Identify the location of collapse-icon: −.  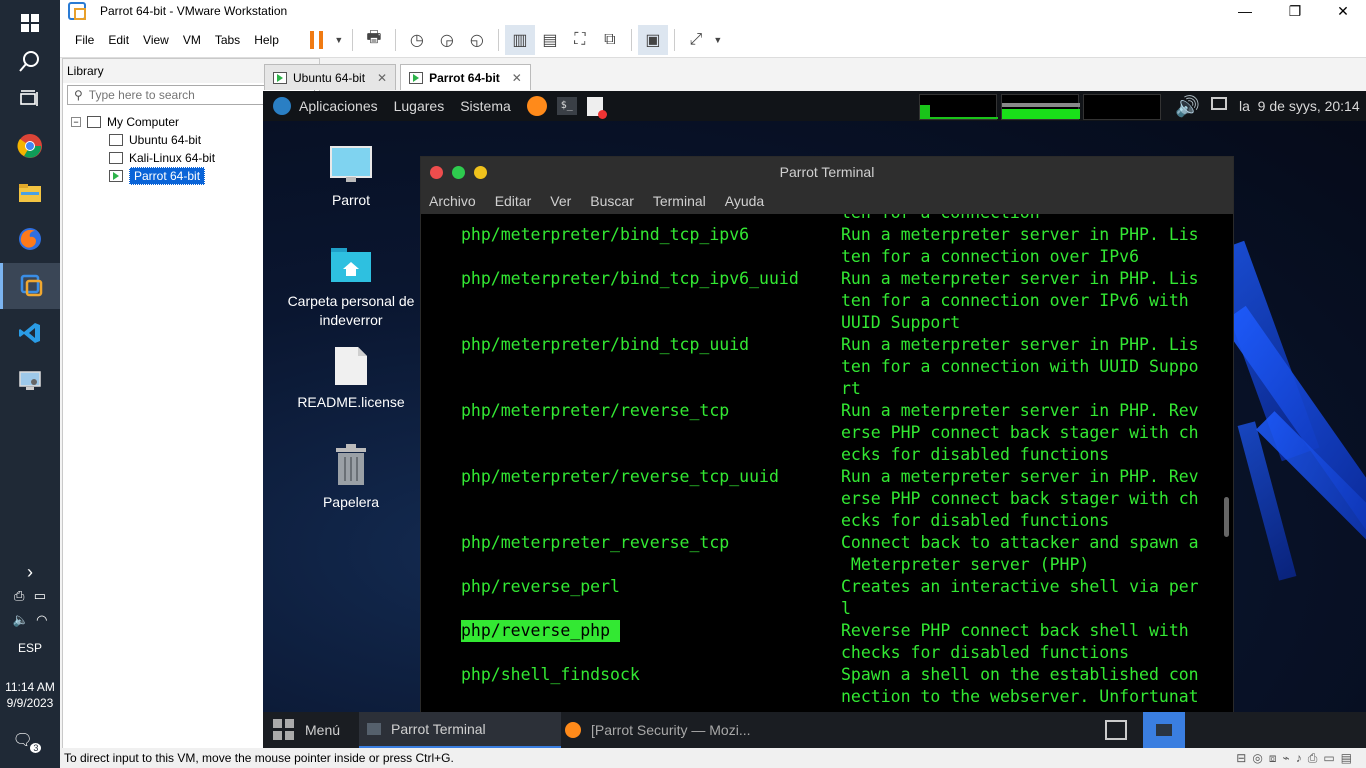
(76, 122).